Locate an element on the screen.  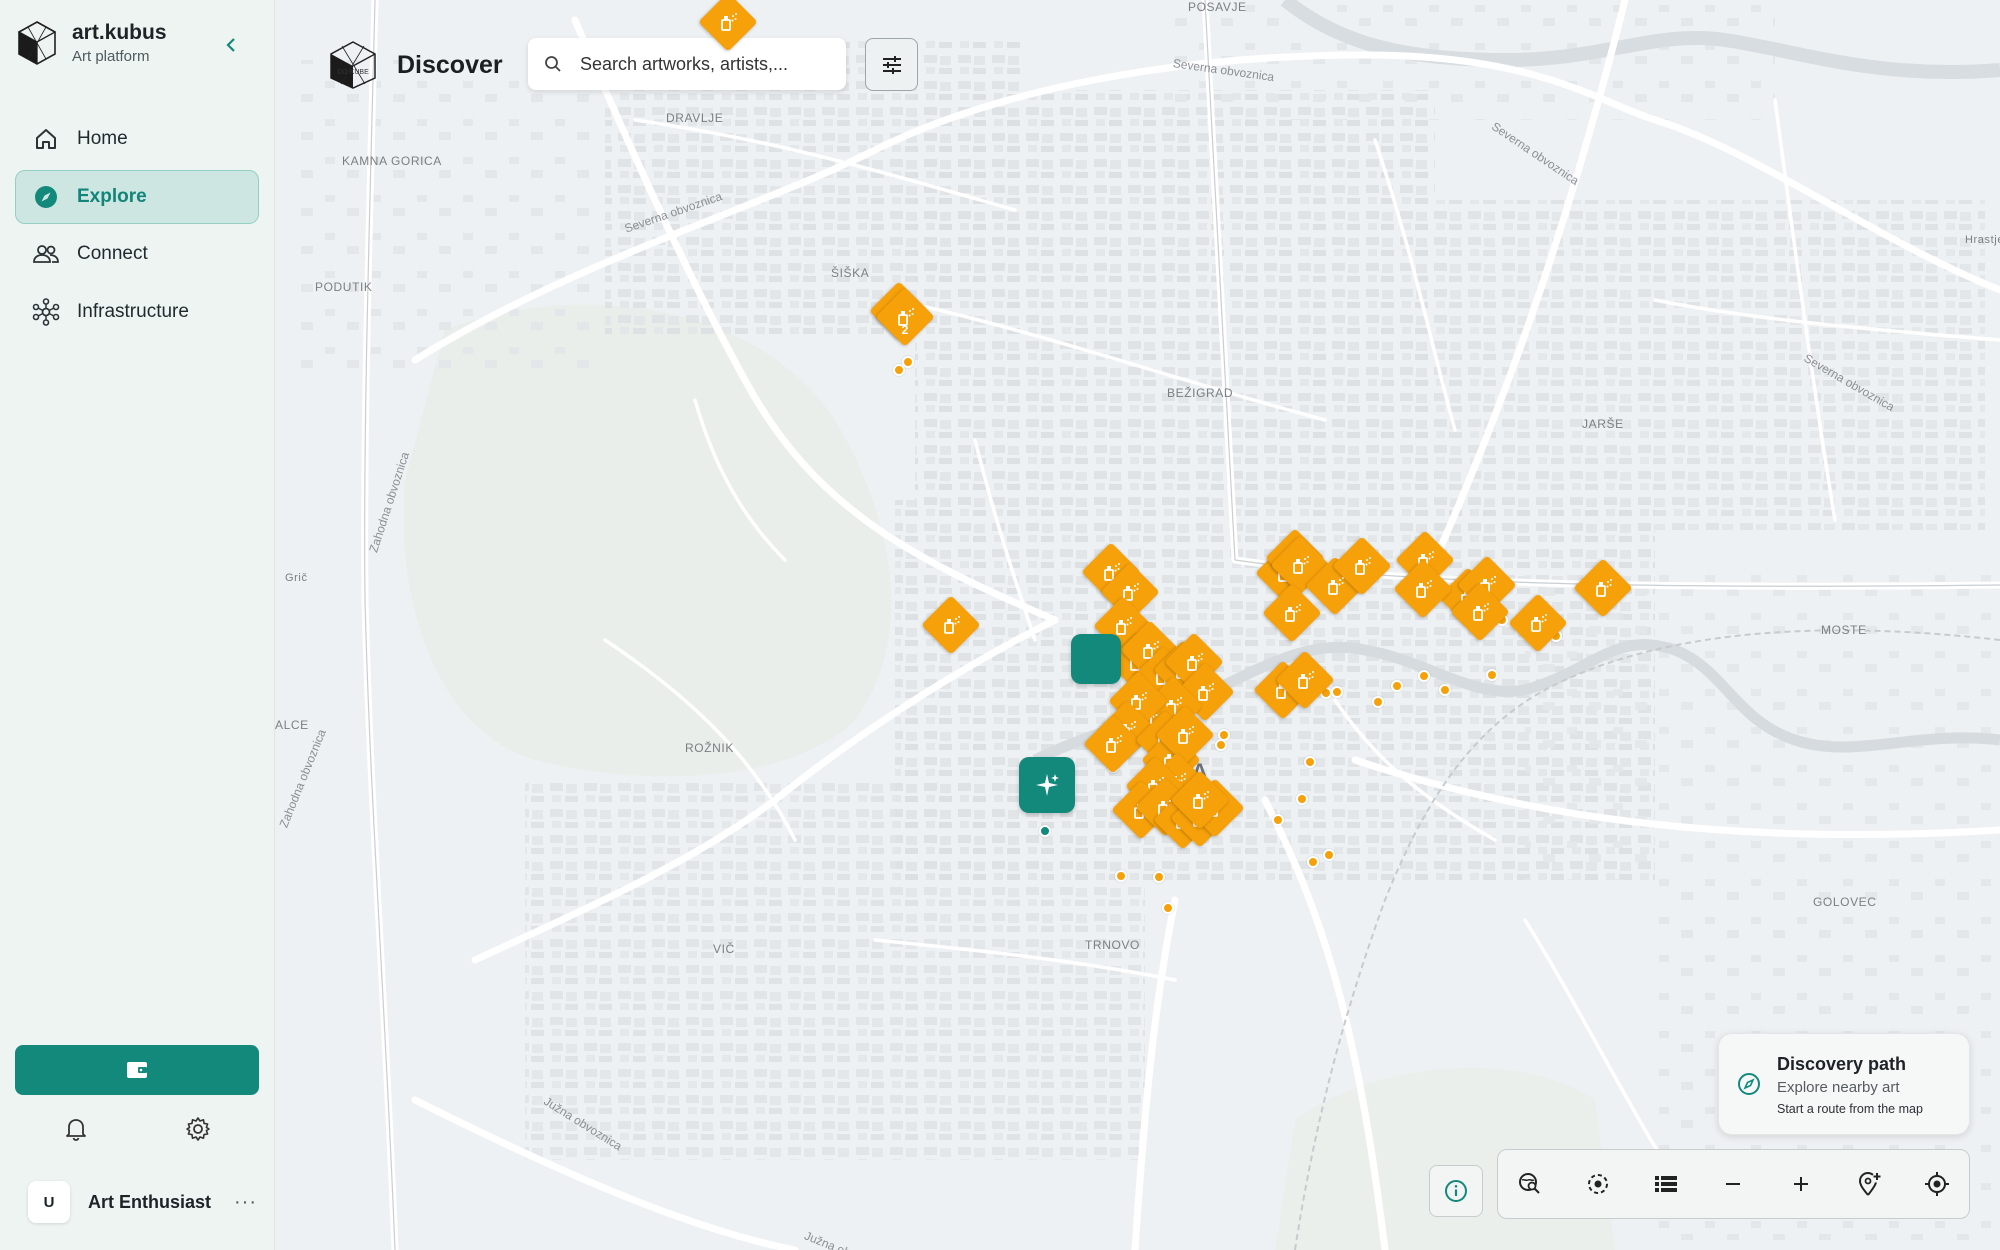
discover-header: DO KUBE Discover is located at coordinates (415, 65).